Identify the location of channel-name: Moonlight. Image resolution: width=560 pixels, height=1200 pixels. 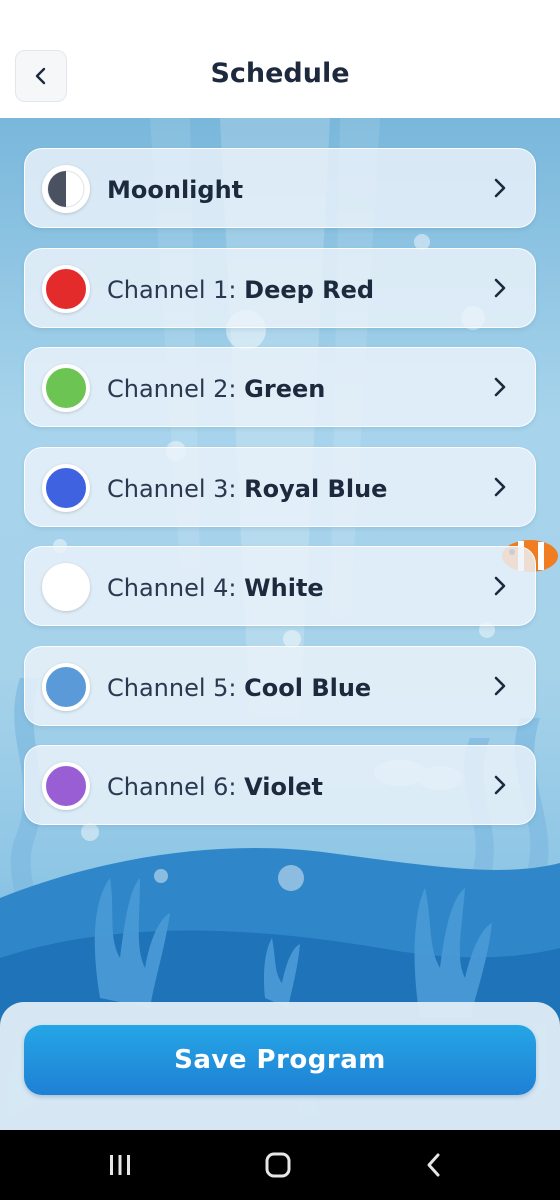
(175, 190).